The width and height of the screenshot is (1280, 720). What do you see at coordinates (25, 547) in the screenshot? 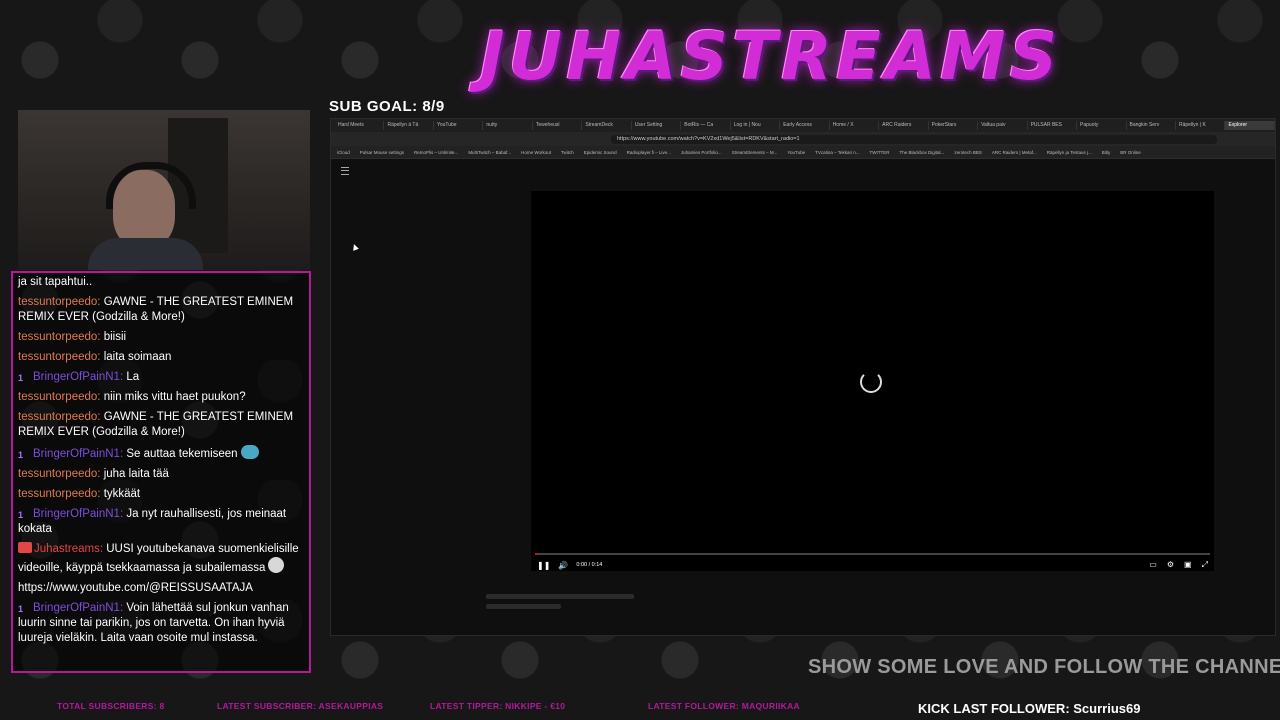
I see `broadcaster-badge-icon` at bounding box center [25, 547].